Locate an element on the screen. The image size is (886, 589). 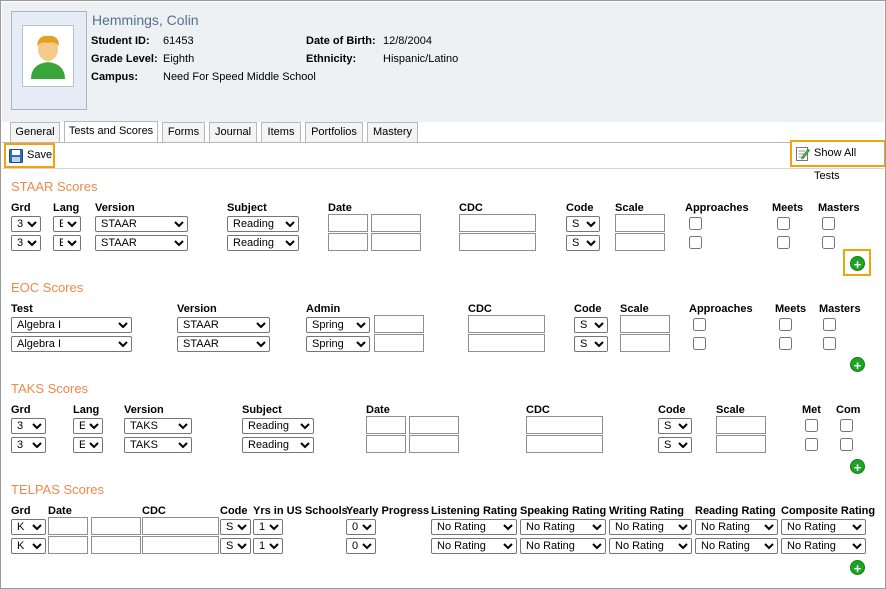
staar-row2-lang-select: E is located at coordinates (67, 243).